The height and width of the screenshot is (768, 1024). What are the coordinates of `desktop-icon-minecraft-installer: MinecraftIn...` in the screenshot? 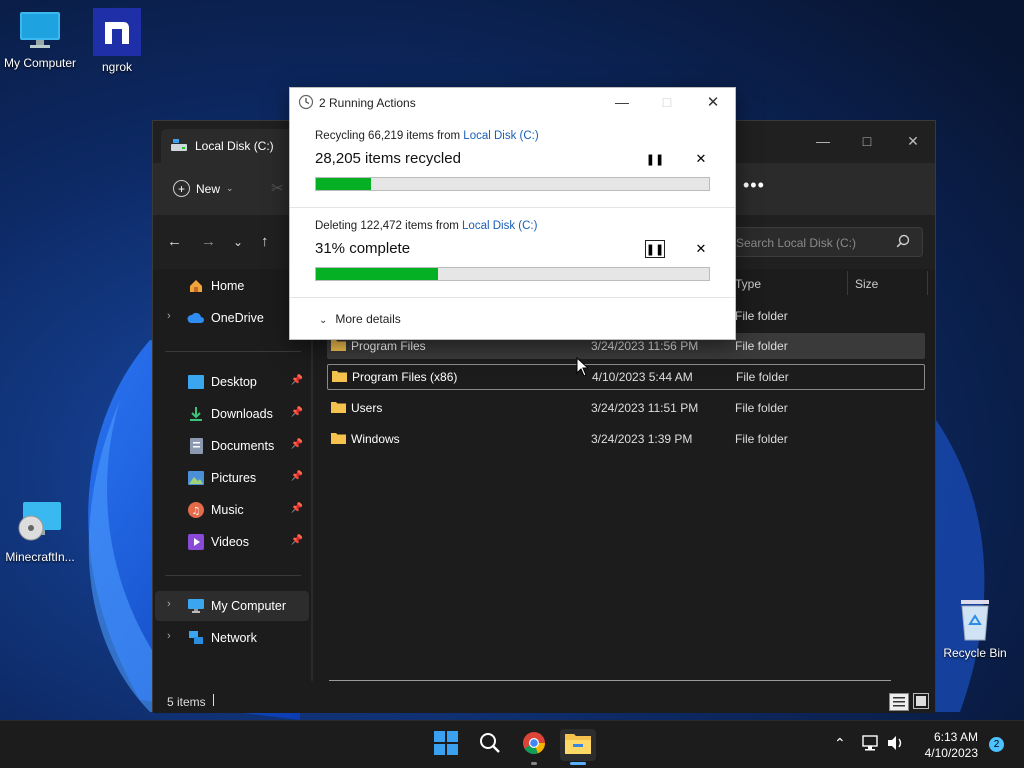 It's located at (40, 532).